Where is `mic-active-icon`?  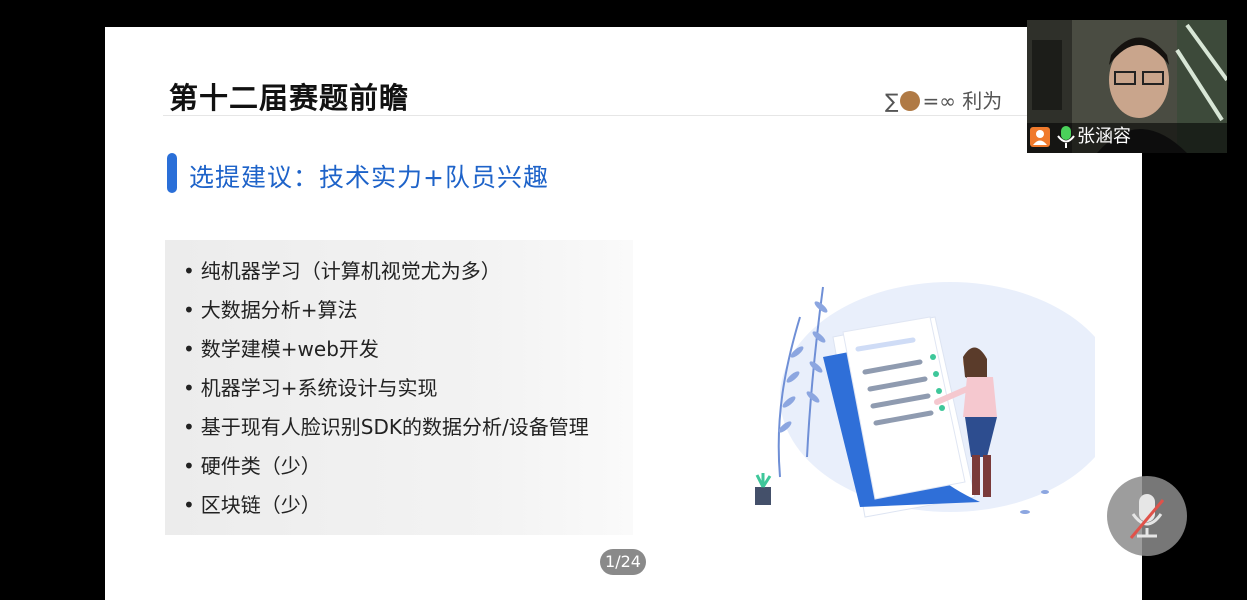
mic-active-icon is located at coordinates (1066, 137).